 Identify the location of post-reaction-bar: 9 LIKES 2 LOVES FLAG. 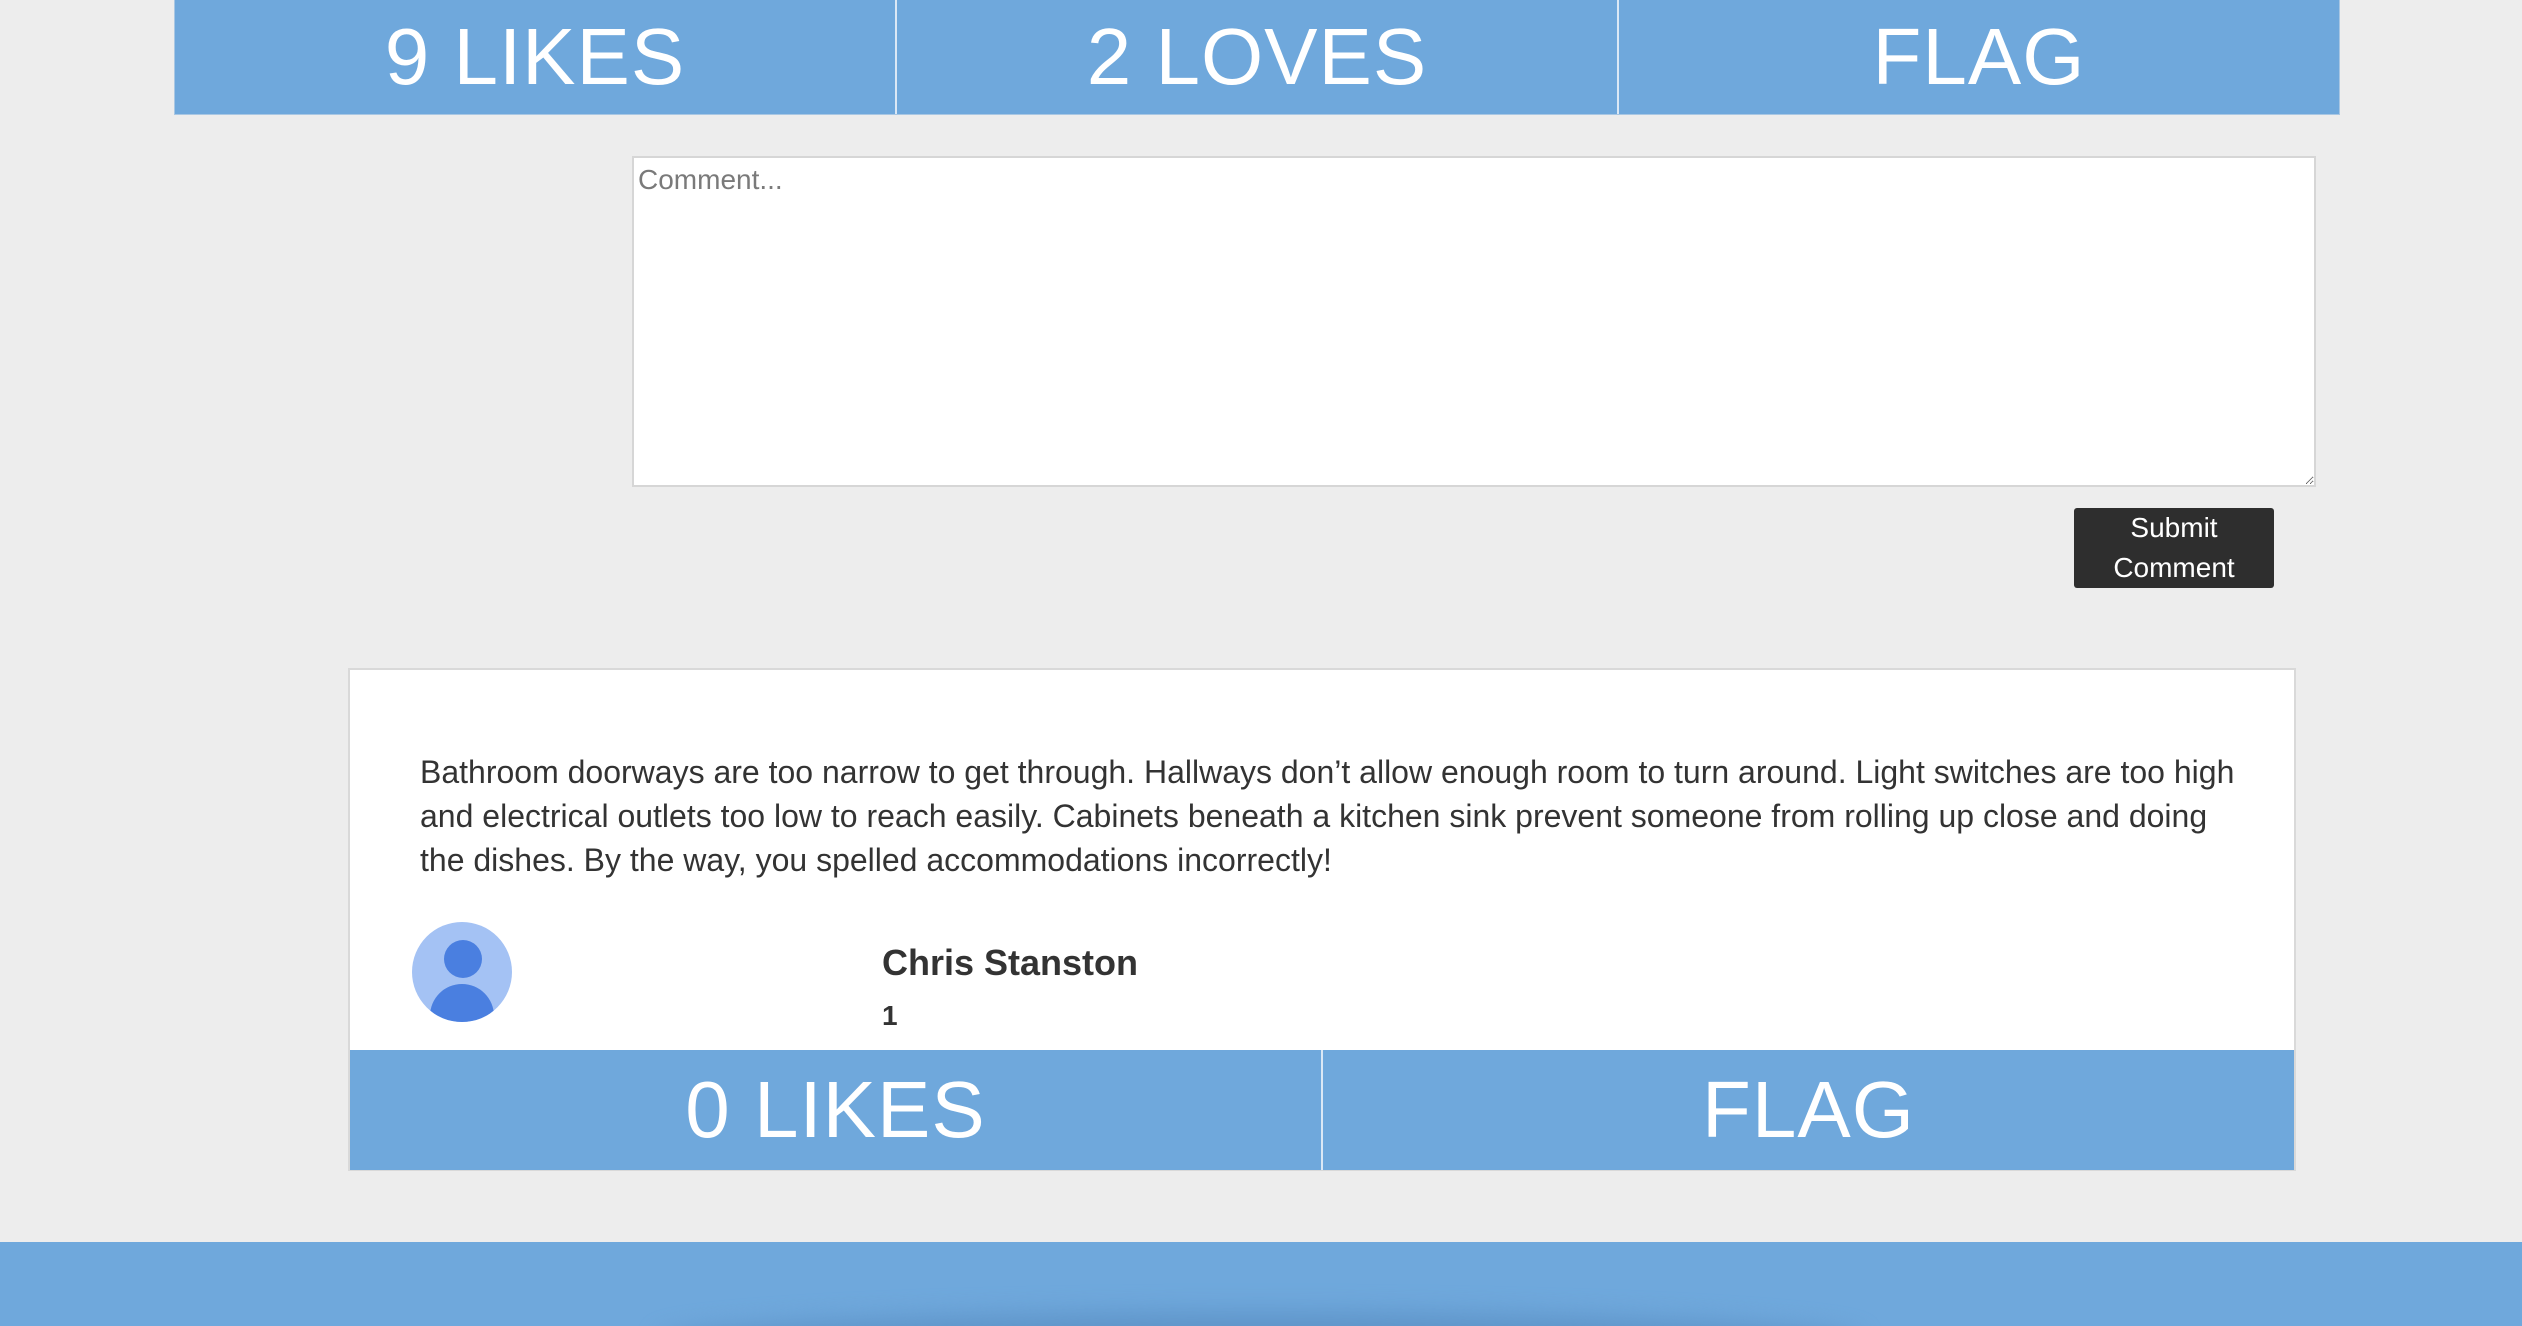
(1257, 57).